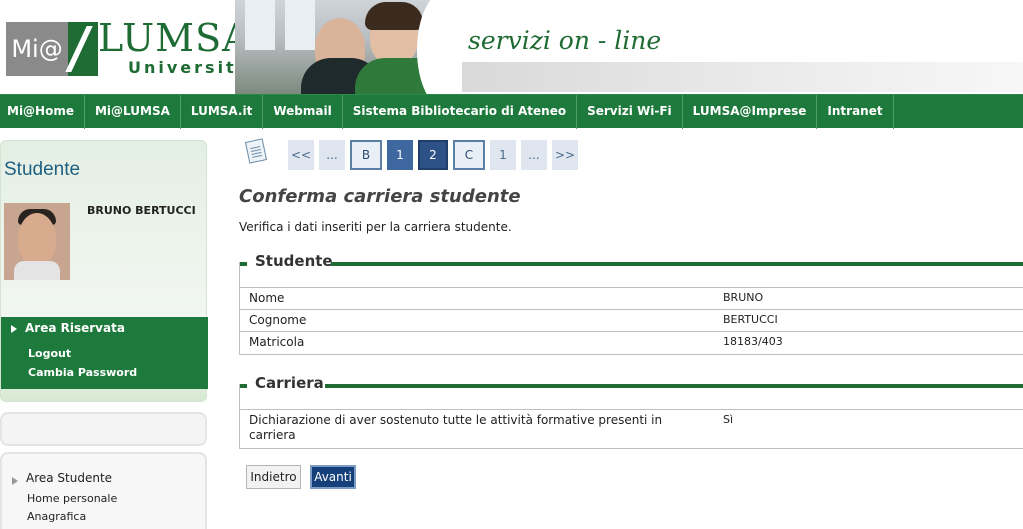  What do you see at coordinates (174, 38) in the screenshot?
I see `logo-lumsa-text: LUMSA` at bounding box center [174, 38].